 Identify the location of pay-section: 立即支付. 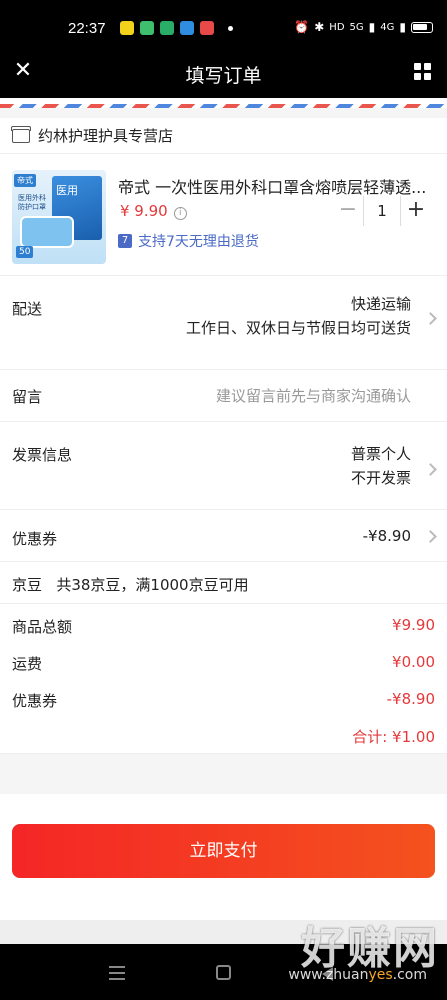
(223, 857).